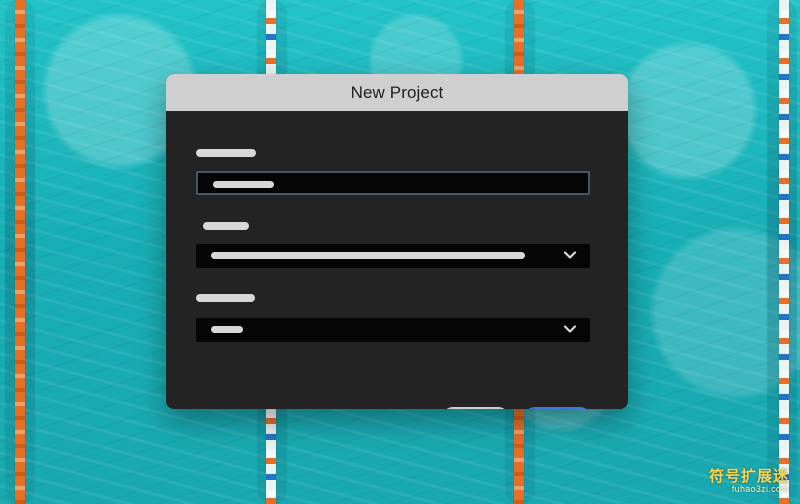 The width and height of the screenshot is (800, 504). What do you see at coordinates (20, 252) in the screenshot?
I see `lane-rope-left` at bounding box center [20, 252].